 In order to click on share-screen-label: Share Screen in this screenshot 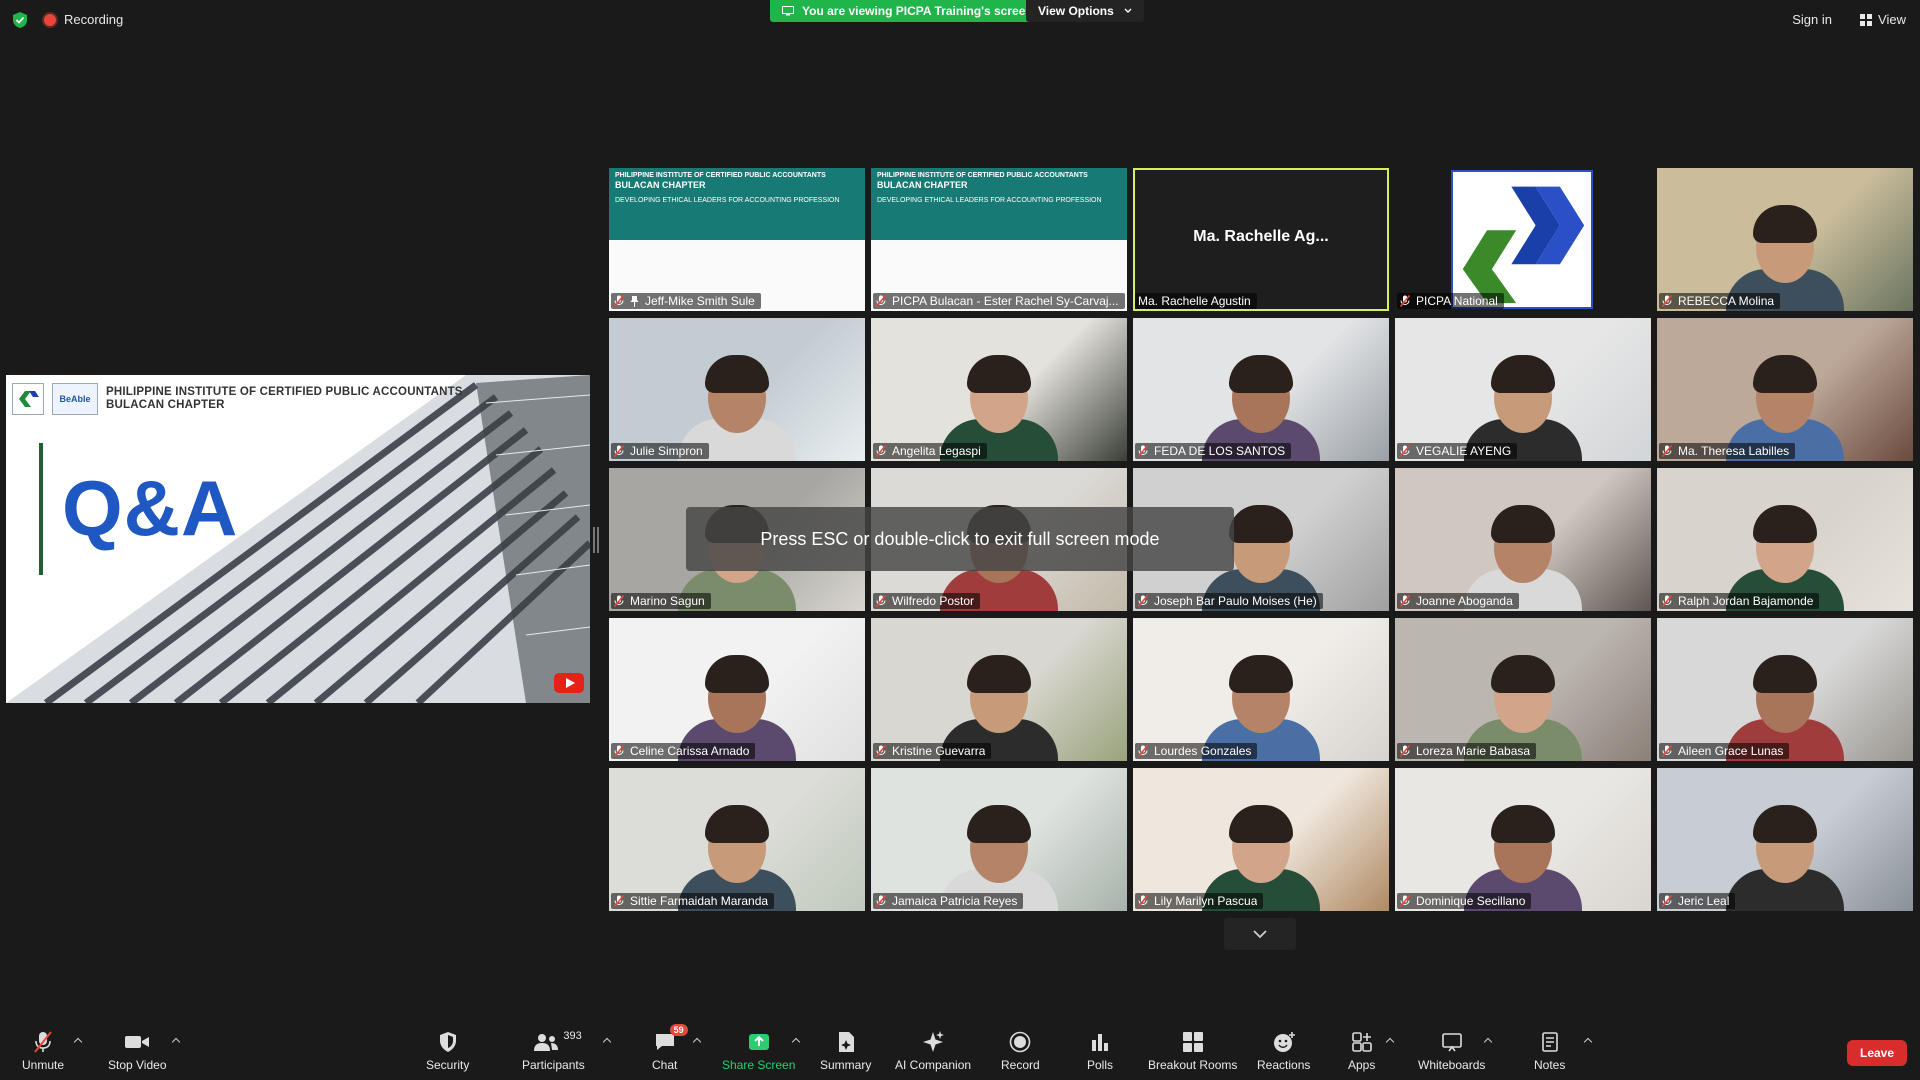, I will do `click(759, 1065)`.